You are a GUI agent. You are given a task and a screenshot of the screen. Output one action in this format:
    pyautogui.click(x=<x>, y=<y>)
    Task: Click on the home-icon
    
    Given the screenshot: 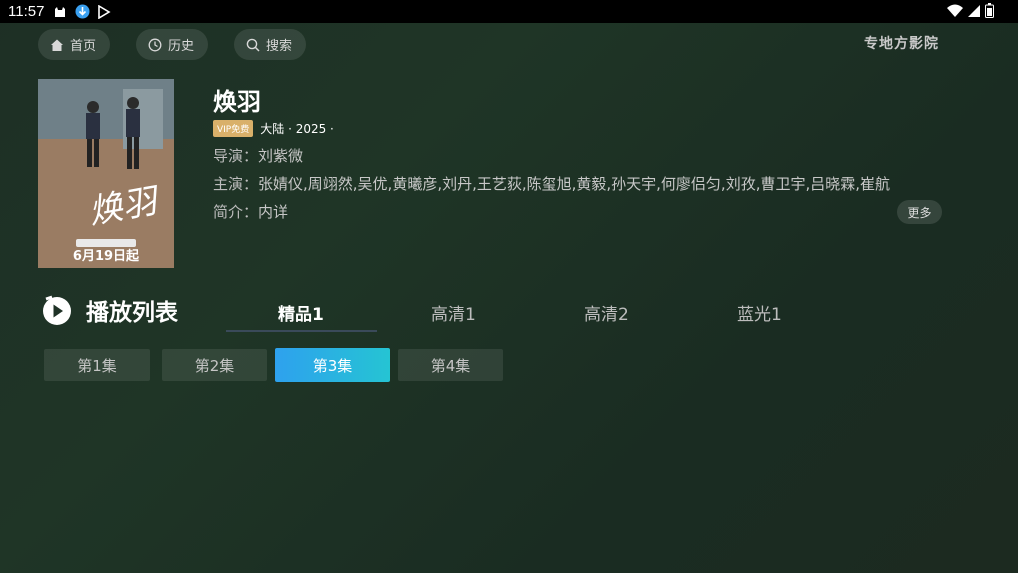 What is the action you would take?
    pyautogui.click(x=57, y=45)
    